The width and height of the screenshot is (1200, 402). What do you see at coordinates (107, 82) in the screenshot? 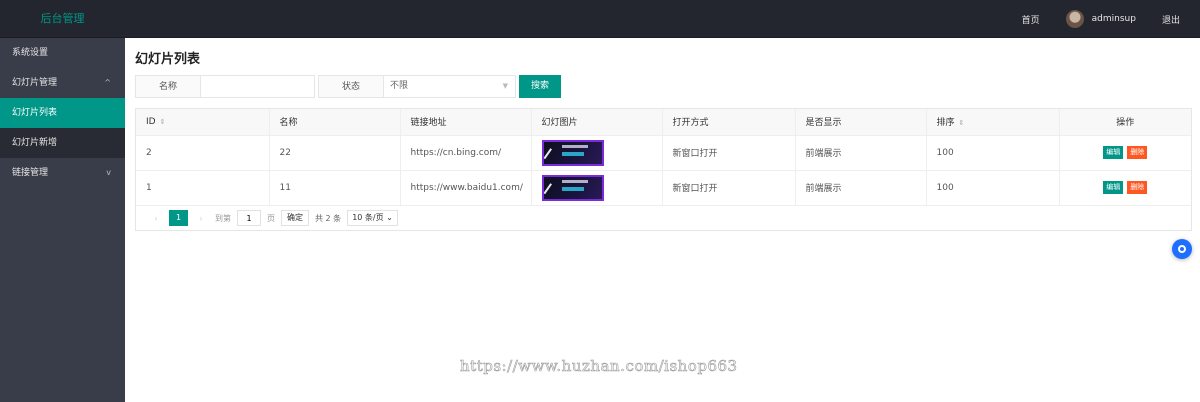
I see `chevron-up-icon: ^` at bounding box center [107, 82].